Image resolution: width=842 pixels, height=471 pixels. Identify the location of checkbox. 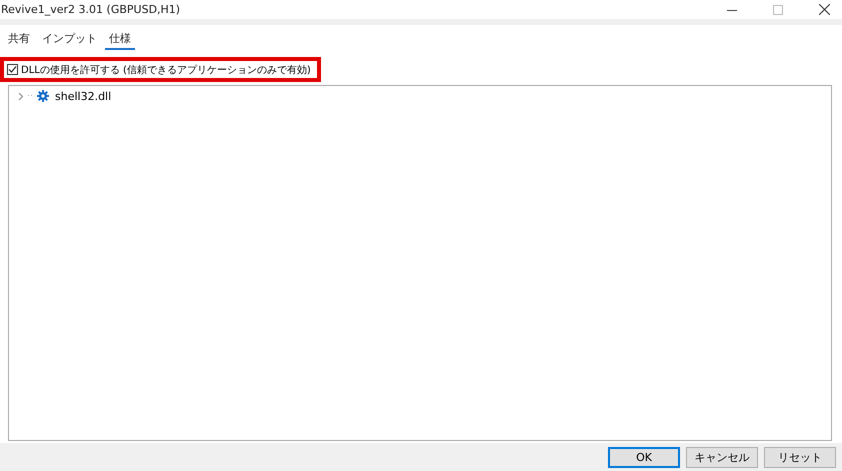
(12, 69).